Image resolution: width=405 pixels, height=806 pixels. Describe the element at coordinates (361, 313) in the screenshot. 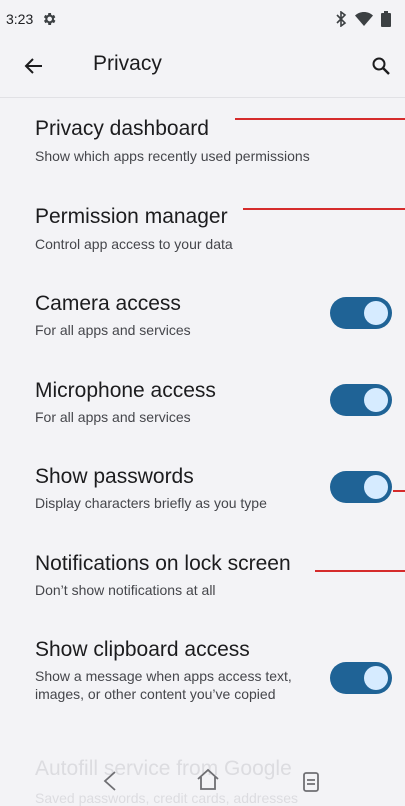

I see `camera-access-toggle` at that location.